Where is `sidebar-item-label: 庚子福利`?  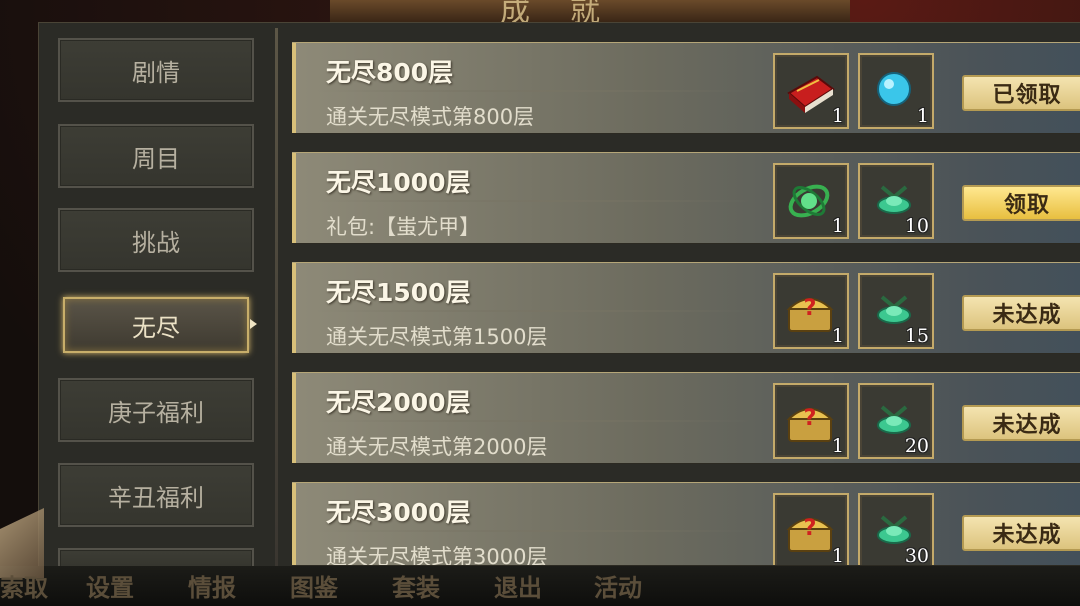 sidebar-item-label: 庚子福利 is located at coordinates (156, 412).